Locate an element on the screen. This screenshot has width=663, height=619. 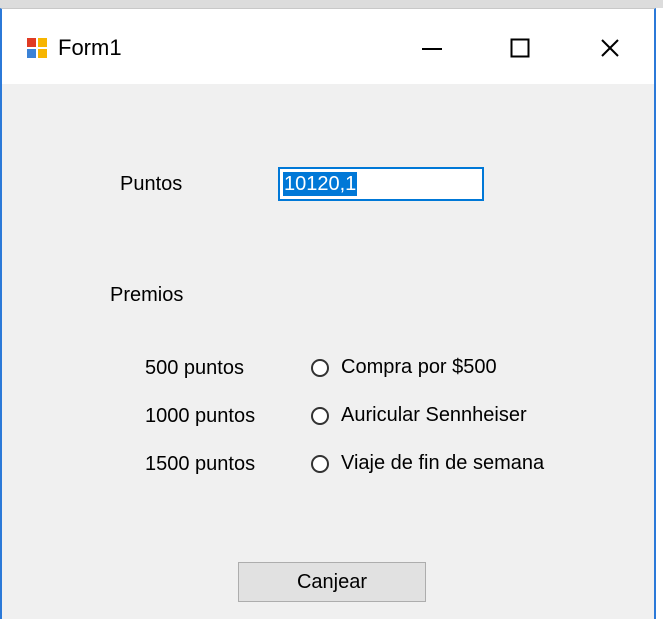
minimize-icon is located at coordinates (432, 49).